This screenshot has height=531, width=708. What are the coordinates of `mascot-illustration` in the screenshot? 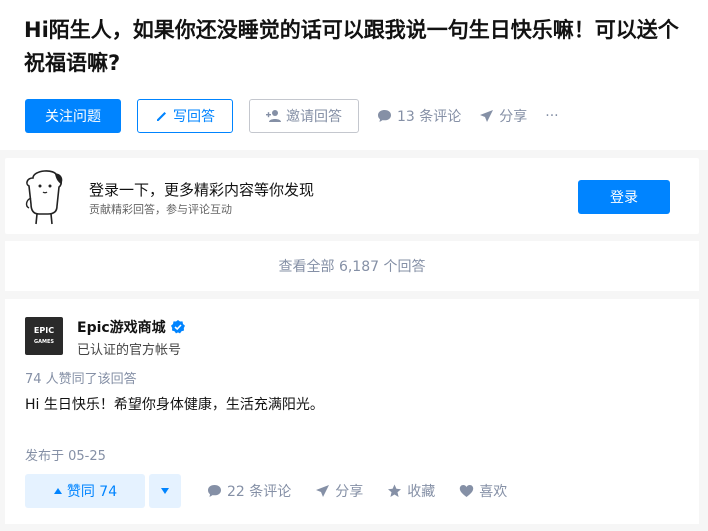 It's located at (46, 197).